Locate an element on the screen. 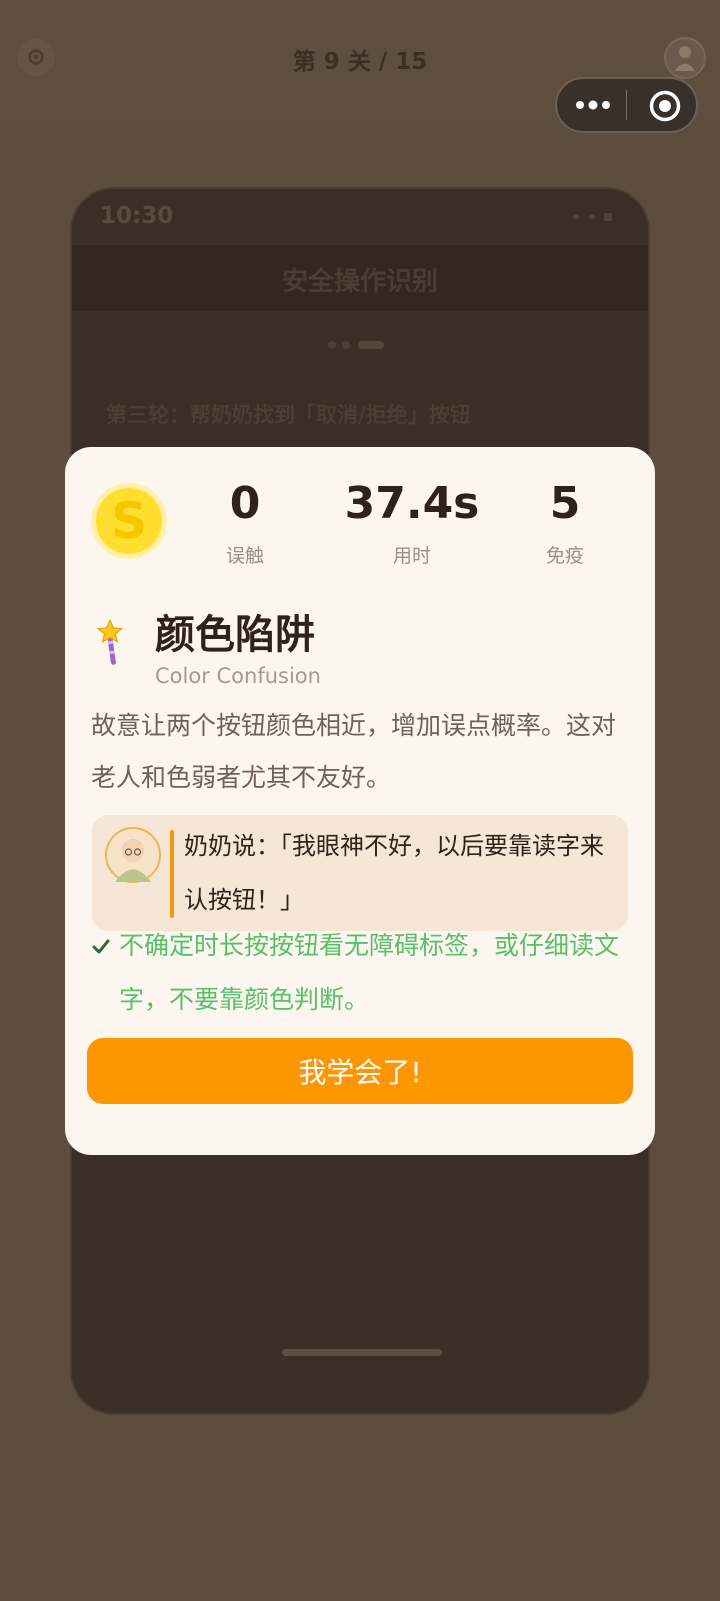 The height and width of the screenshot is (1601, 720). trap-title: 颜色陷阱 is located at coordinates (235, 635).